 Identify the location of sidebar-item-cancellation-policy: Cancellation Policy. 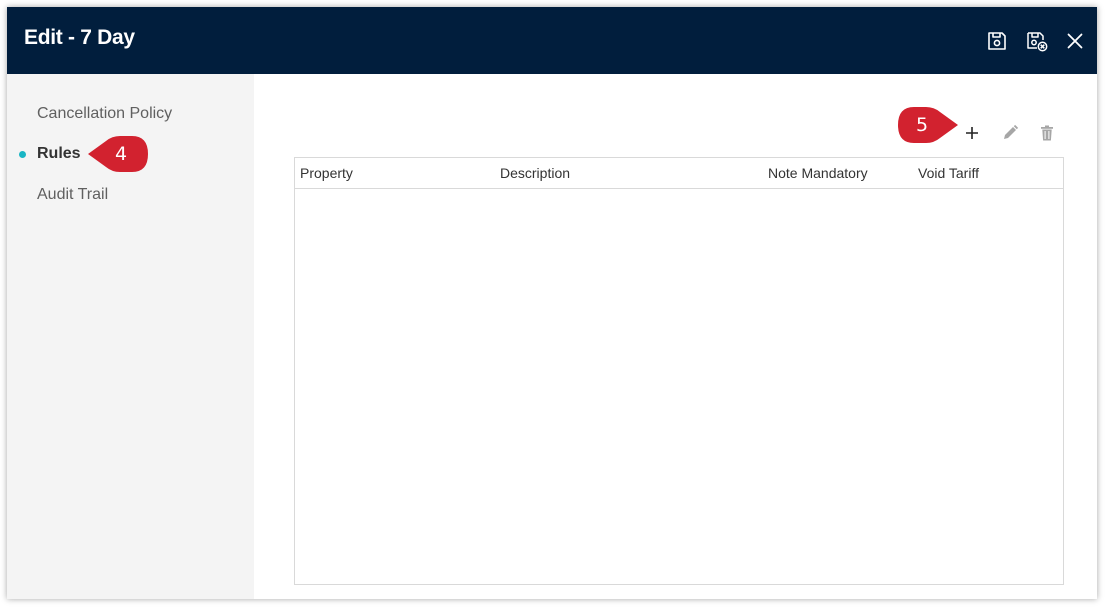
(104, 114).